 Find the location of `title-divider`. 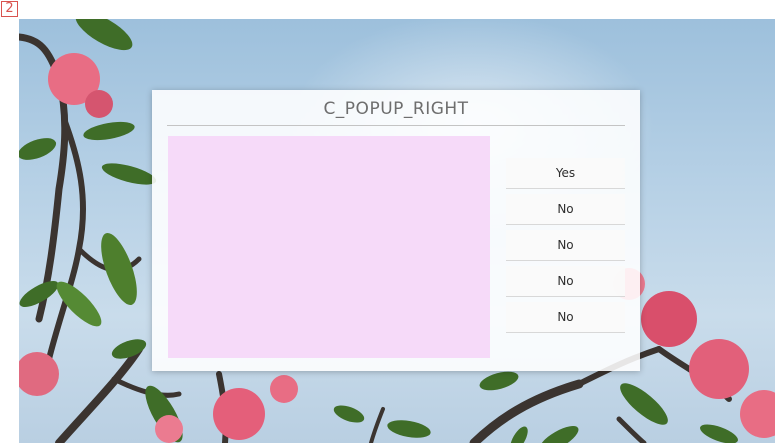

title-divider is located at coordinates (396, 125).